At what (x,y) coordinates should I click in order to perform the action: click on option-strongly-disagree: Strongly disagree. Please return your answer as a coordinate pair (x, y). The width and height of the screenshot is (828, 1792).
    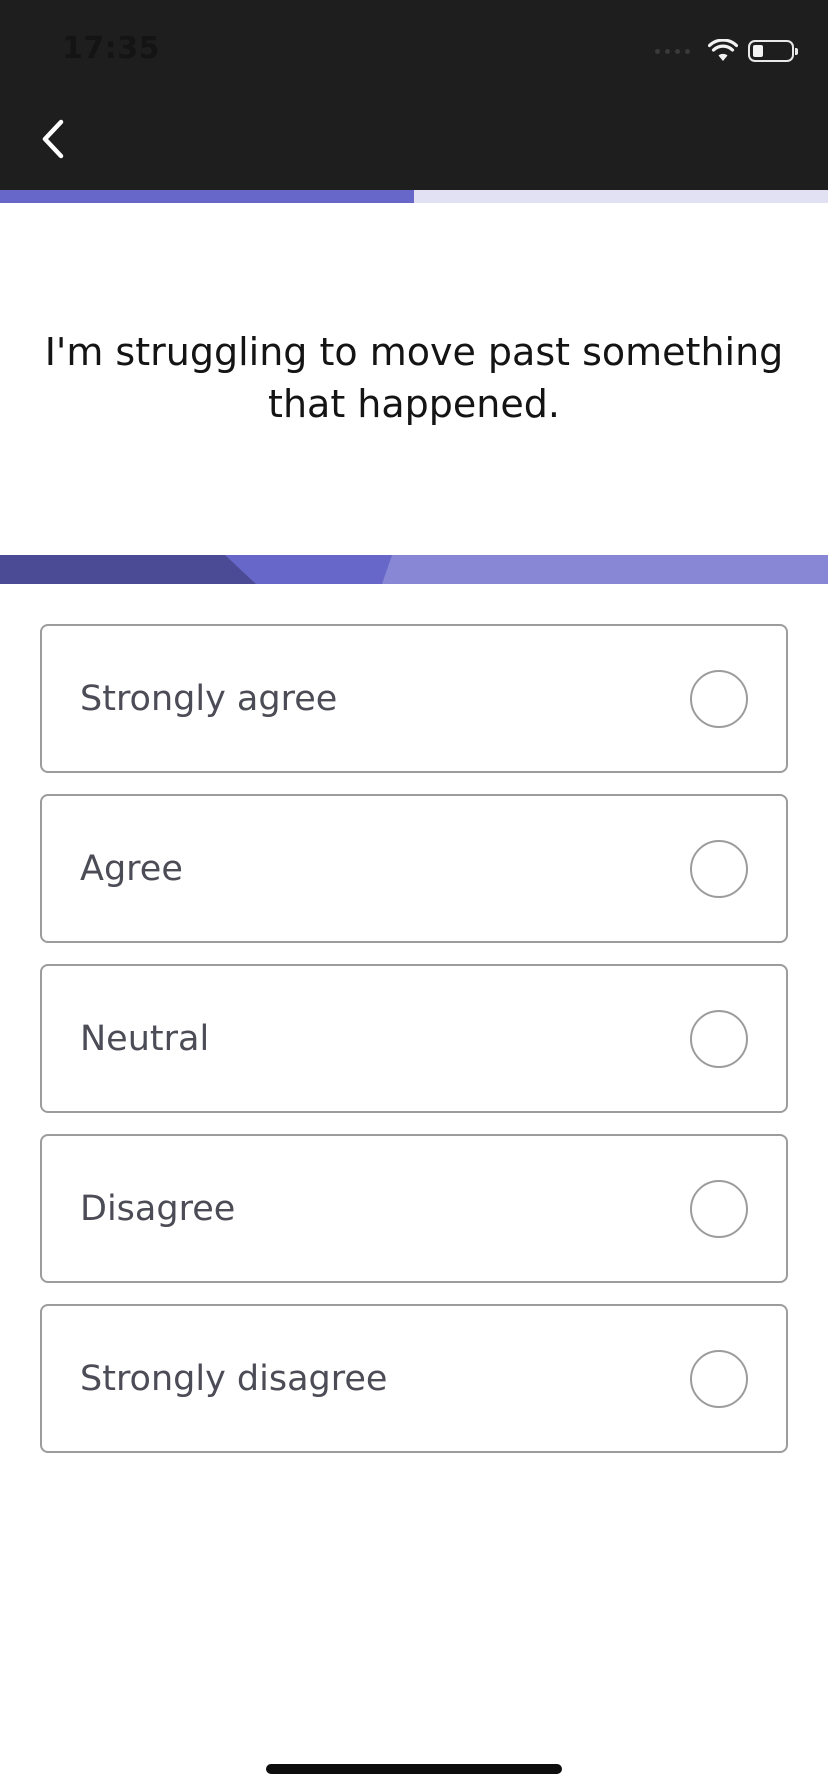
    Looking at the image, I should click on (414, 1378).